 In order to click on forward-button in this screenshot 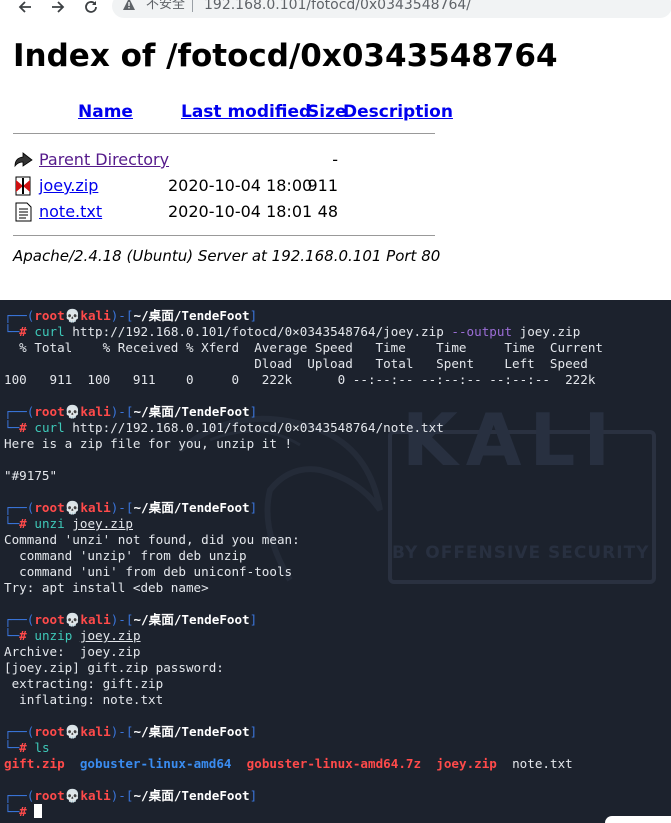, I will do `click(58, 8)`.